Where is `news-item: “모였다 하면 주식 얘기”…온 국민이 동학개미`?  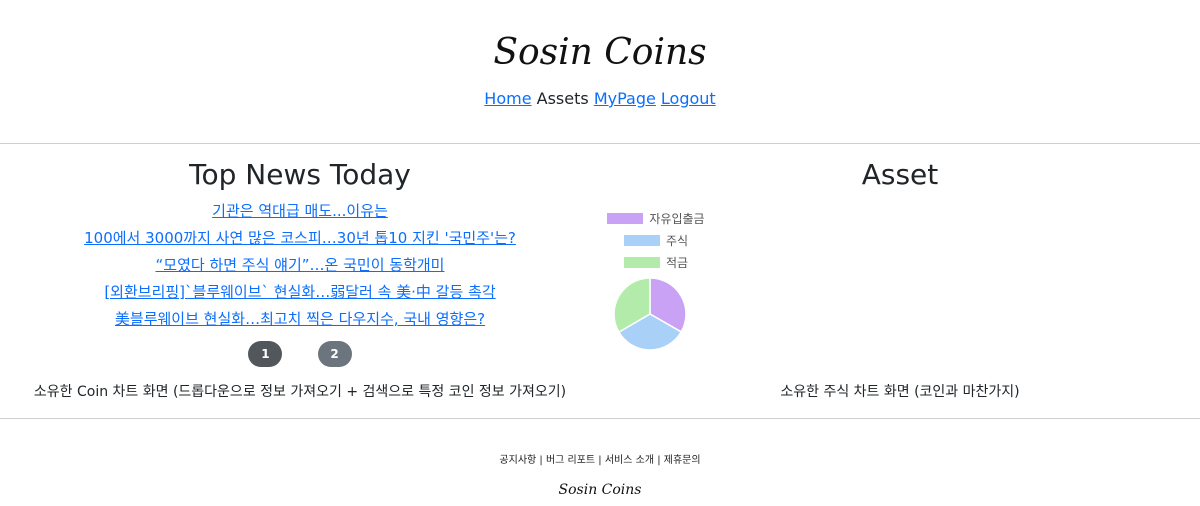 news-item: “모였다 하면 주식 얘기”…온 국민이 동학개미 is located at coordinates (300, 265).